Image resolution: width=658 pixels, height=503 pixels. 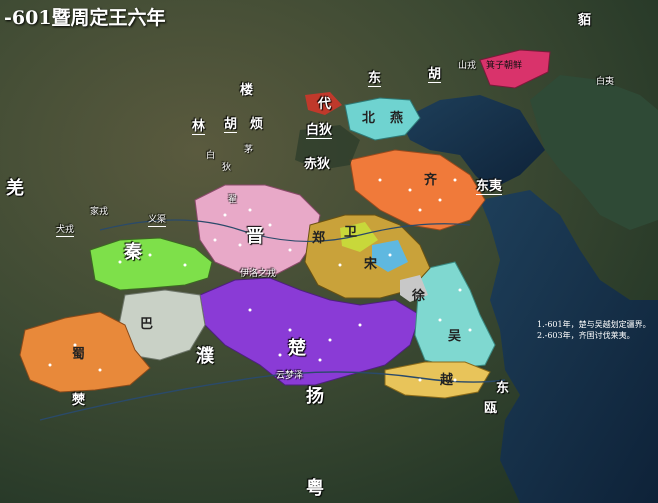 What do you see at coordinates (258, 274) in the screenshot?
I see `label-lizhiyong: 伊洛之戎` at bounding box center [258, 274].